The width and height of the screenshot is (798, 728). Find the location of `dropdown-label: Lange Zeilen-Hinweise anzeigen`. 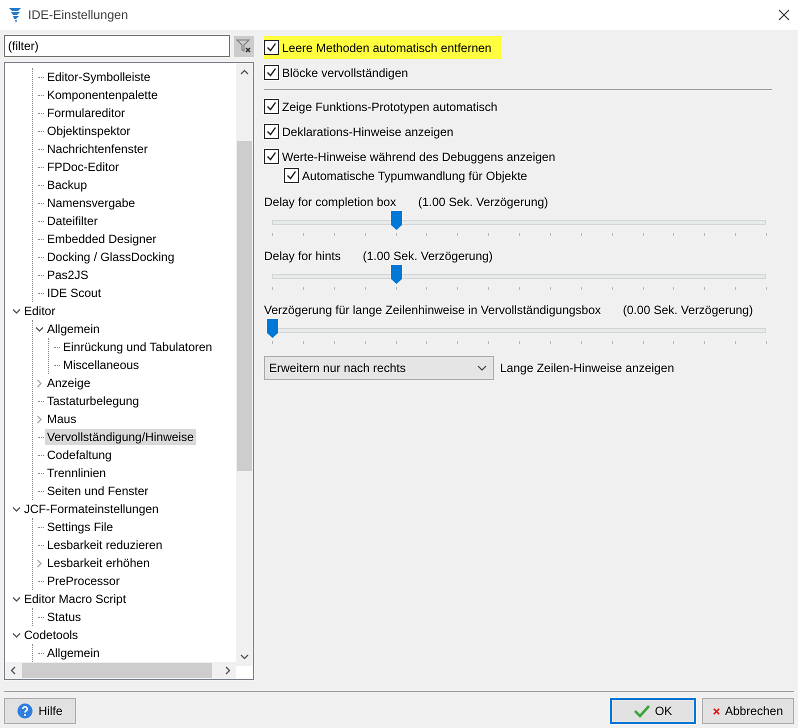

dropdown-label: Lange Zeilen-Hinweise anzeigen is located at coordinates (587, 368).